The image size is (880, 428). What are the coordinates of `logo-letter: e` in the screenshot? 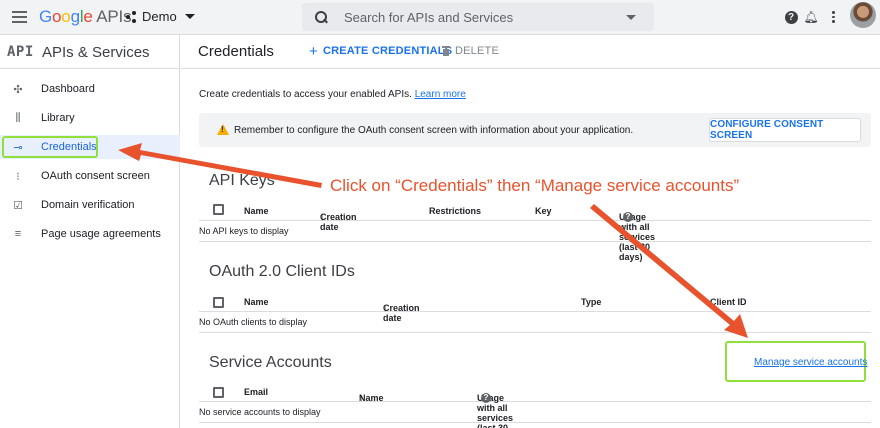 It's located at (88, 16).